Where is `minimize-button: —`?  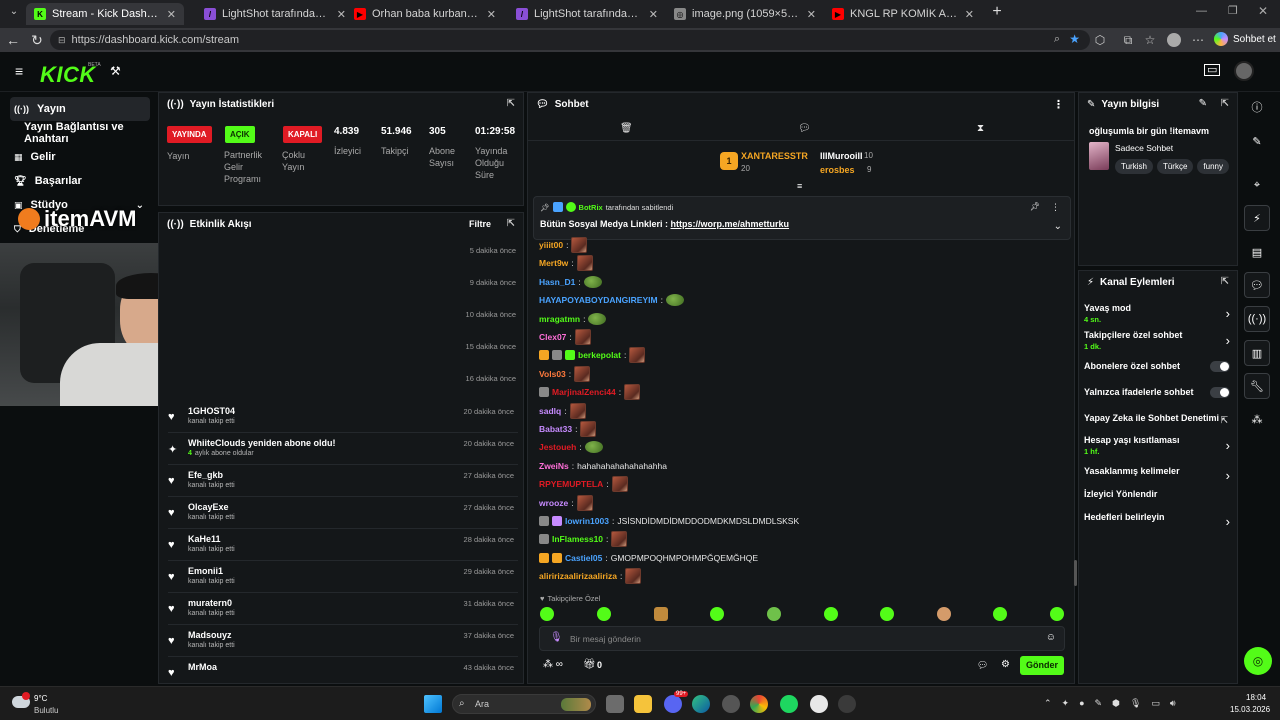 minimize-button: — is located at coordinates (1201, 11).